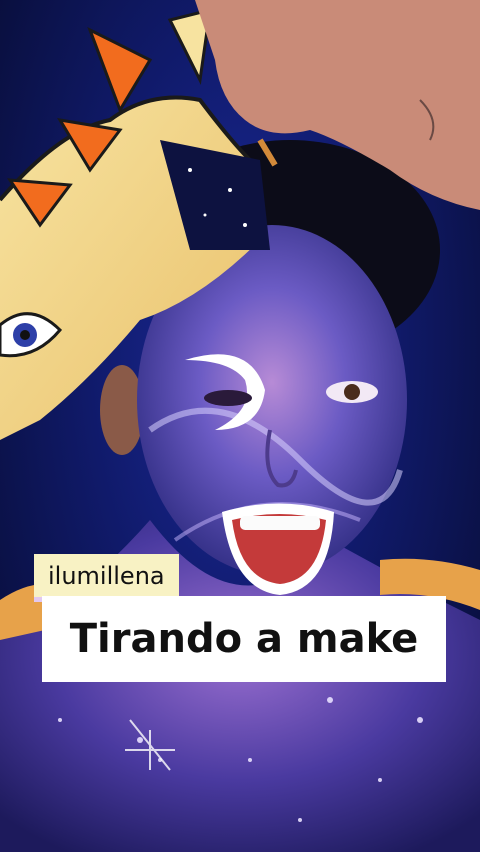 The image size is (480, 852). I want to click on caption-box: Tirando a make, so click(244, 639).